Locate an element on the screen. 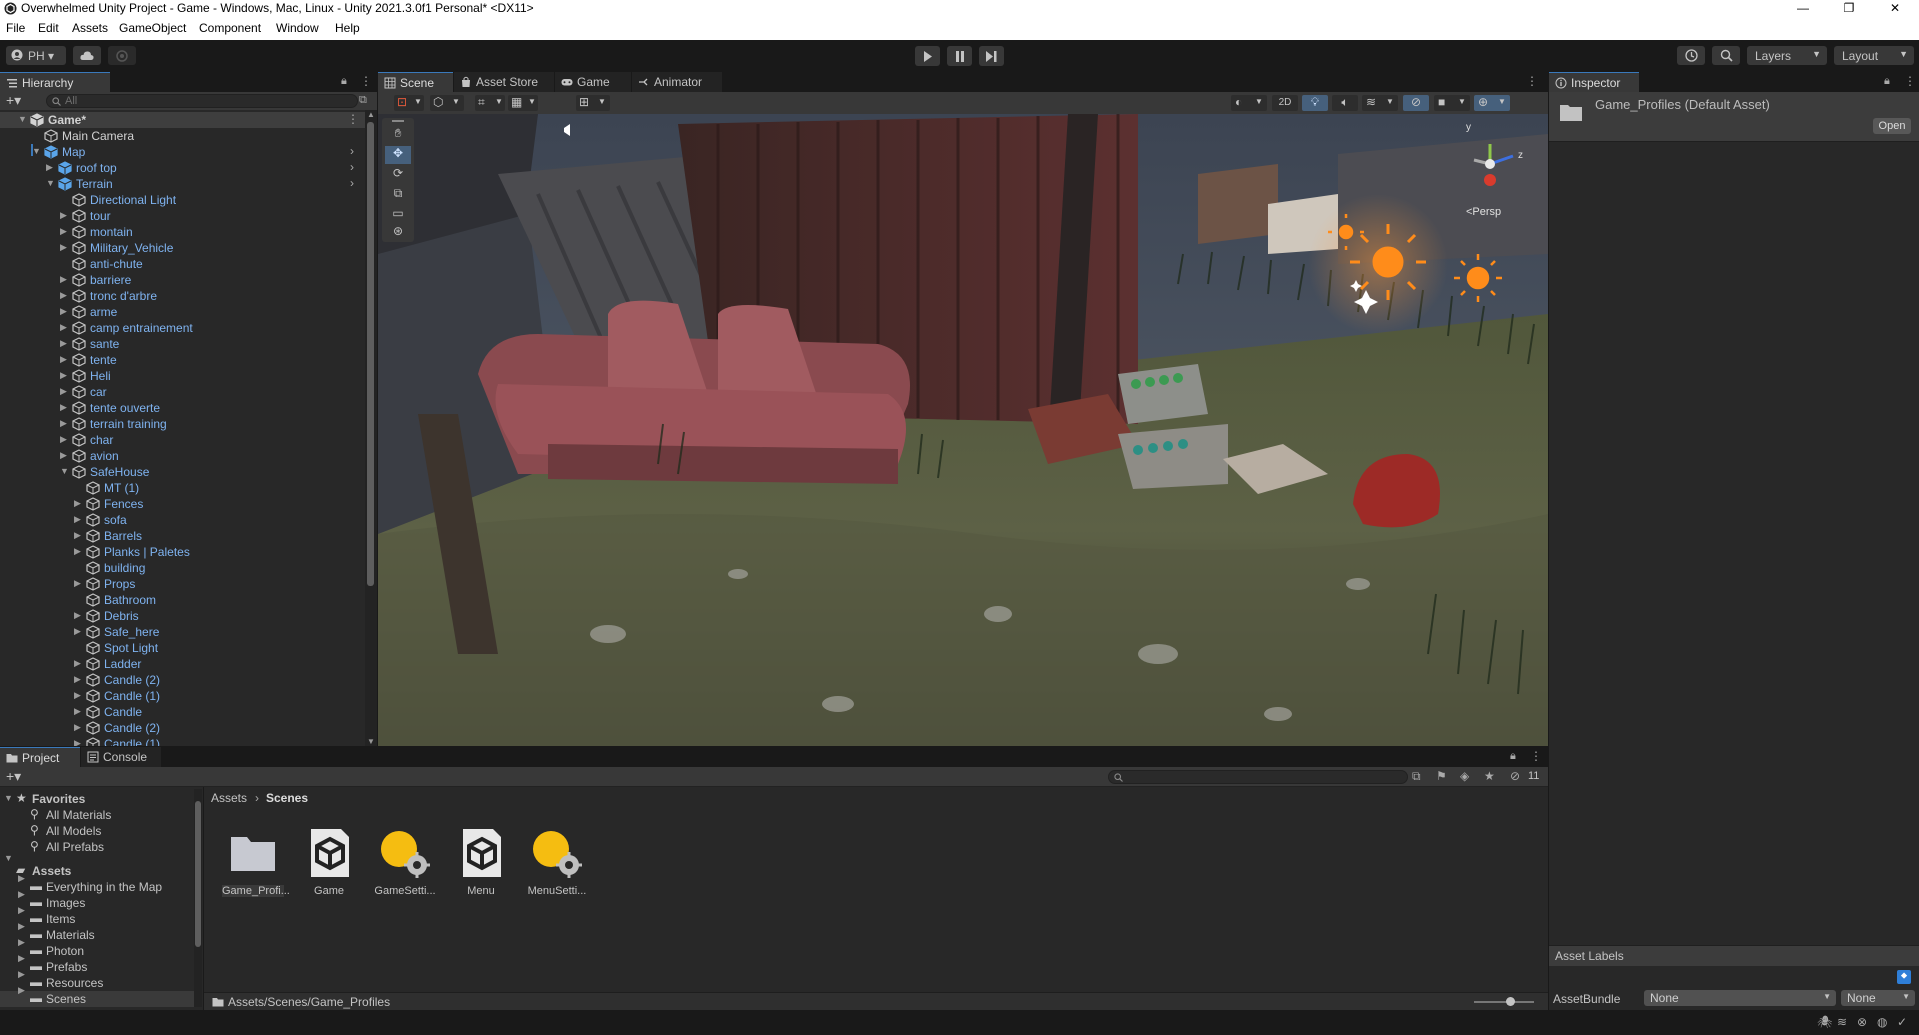 The width and height of the screenshot is (1919, 1035). assets-folder-item: ▬ Images is located at coordinates (97, 903).